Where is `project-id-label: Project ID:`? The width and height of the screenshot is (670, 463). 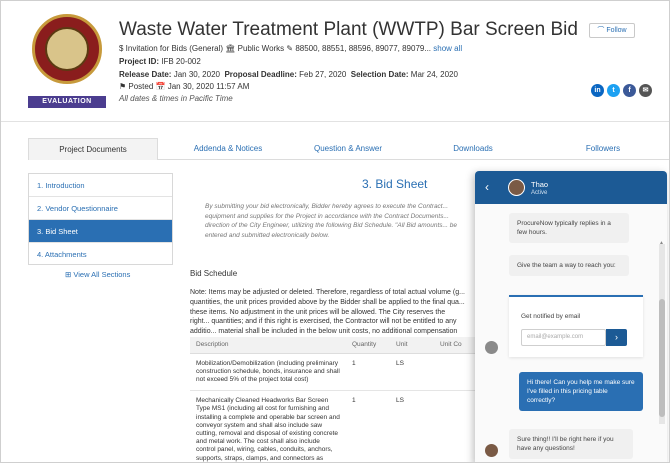 project-id-label: Project ID: is located at coordinates (139, 61).